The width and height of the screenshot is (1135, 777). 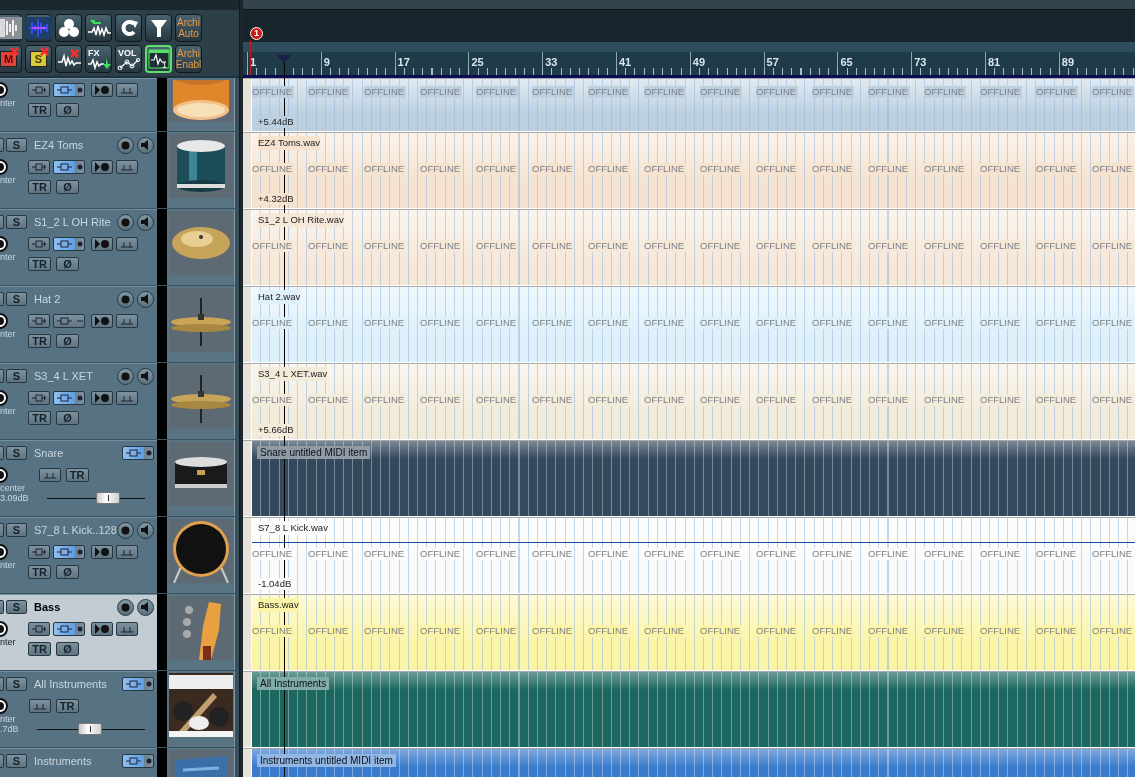 I want to click on toolbar-button: 1, so click(x=158, y=59).